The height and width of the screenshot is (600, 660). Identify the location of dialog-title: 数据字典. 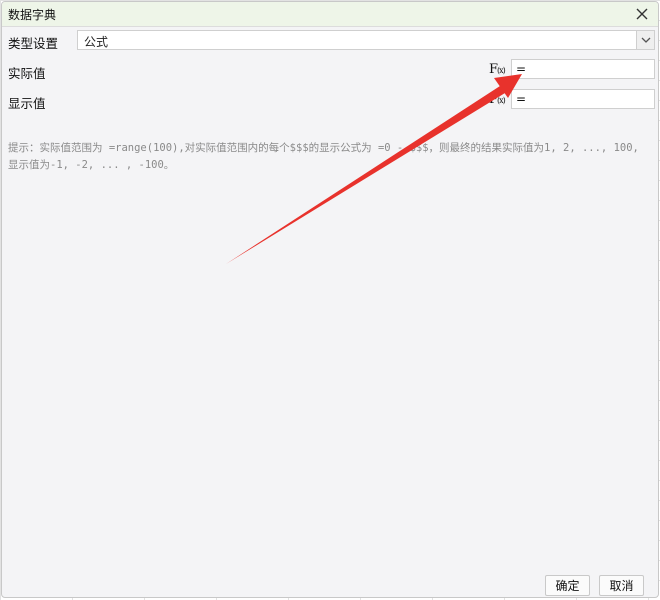
(32, 15).